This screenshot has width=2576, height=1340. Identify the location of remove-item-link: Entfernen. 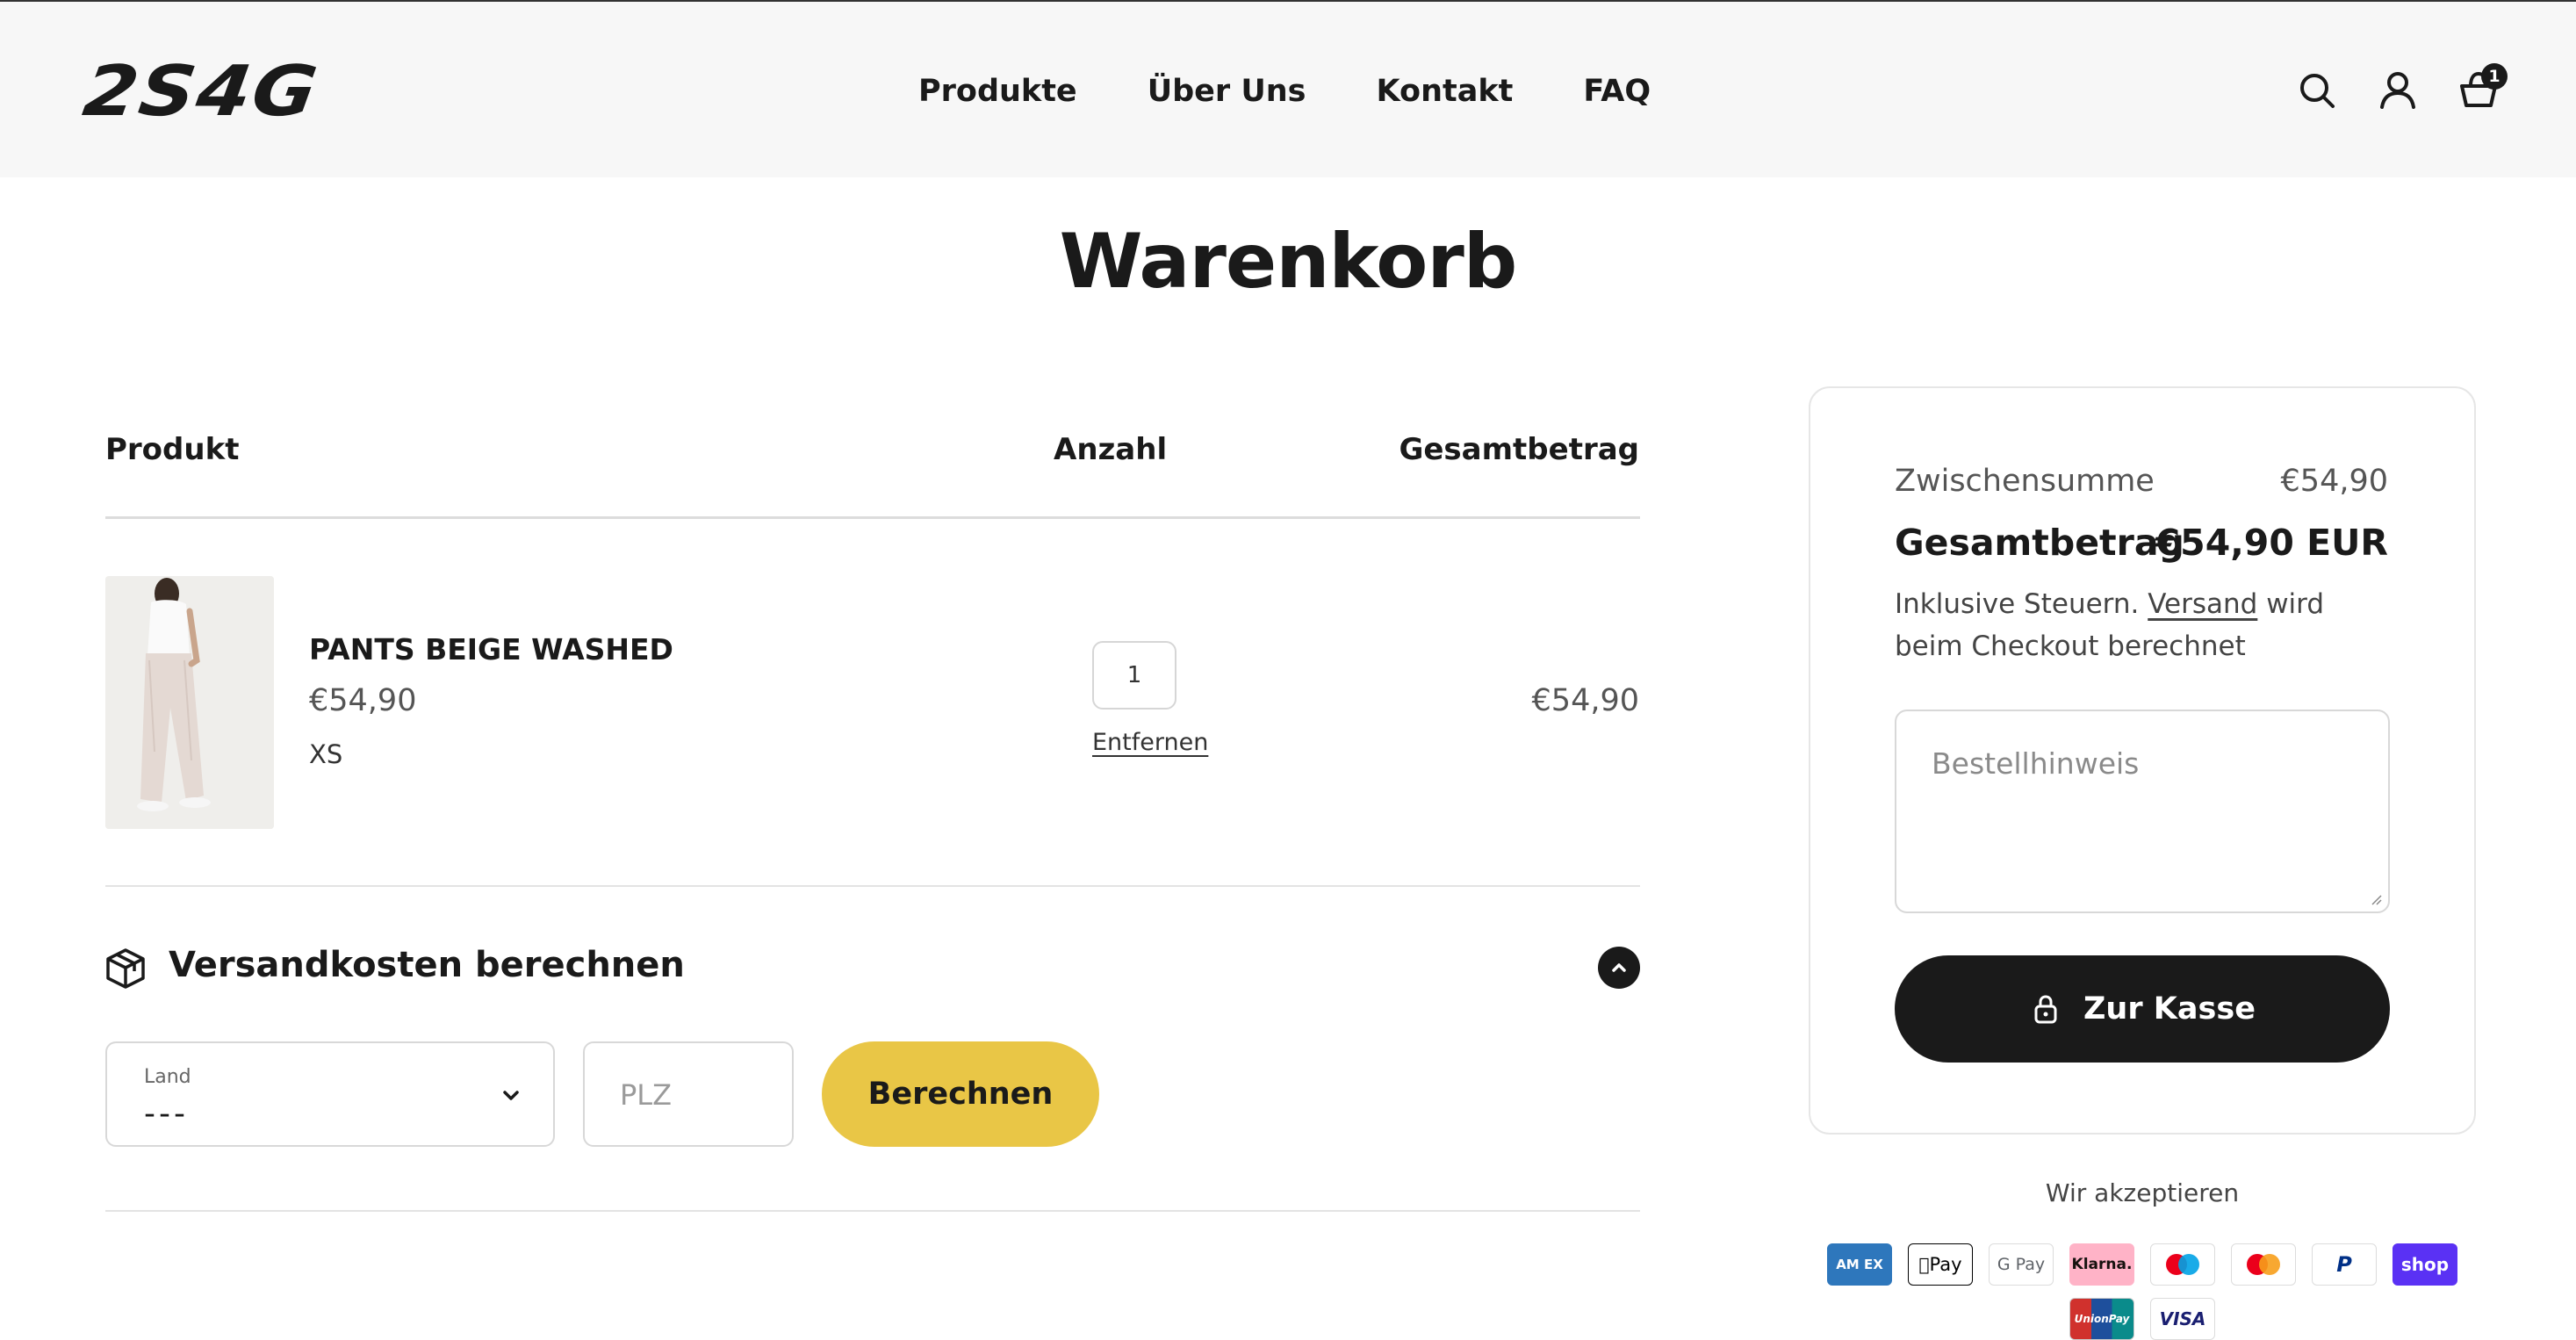
(1150, 742).